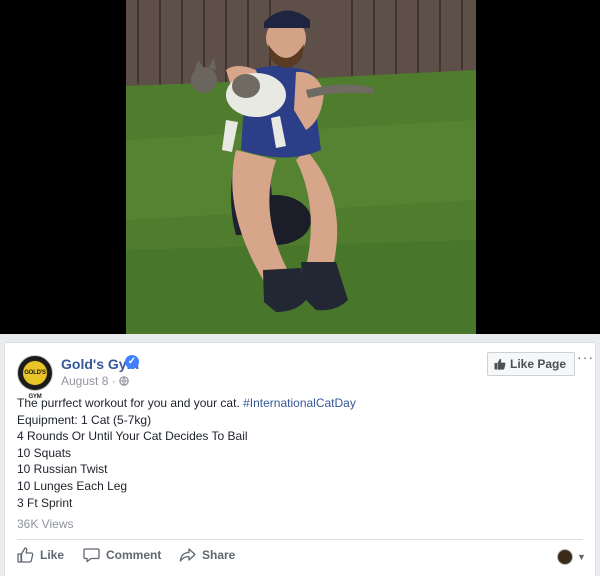 The image size is (600, 576). Describe the element at coordinates (134, 555) in the screenshot. I see `comment-label: Comment` at that location.